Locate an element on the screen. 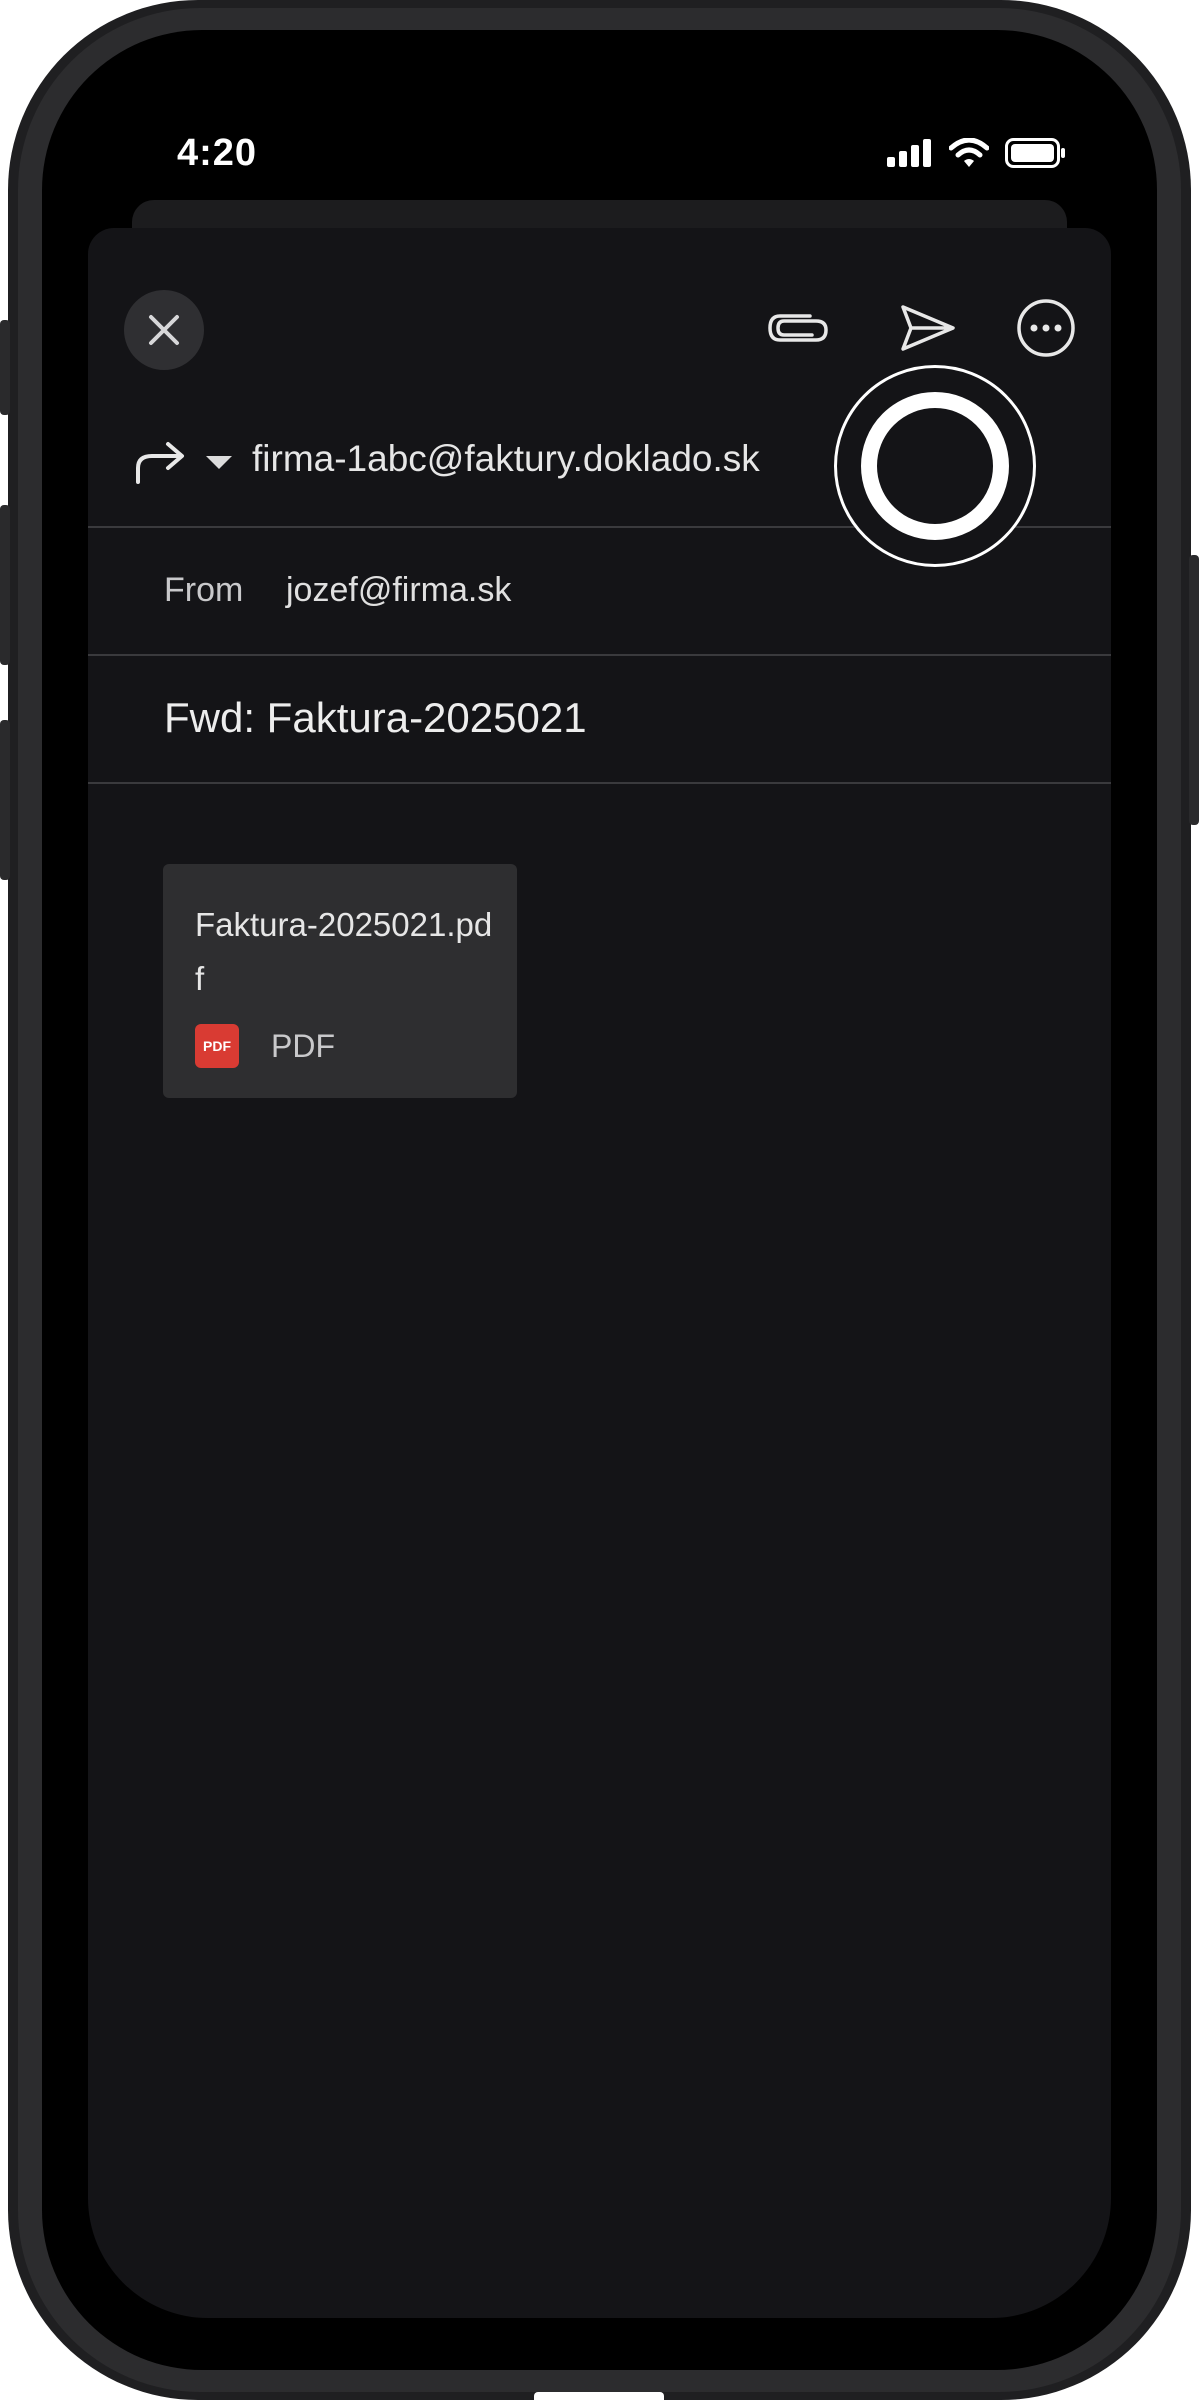  close-button is located at coordinates (164, 330).